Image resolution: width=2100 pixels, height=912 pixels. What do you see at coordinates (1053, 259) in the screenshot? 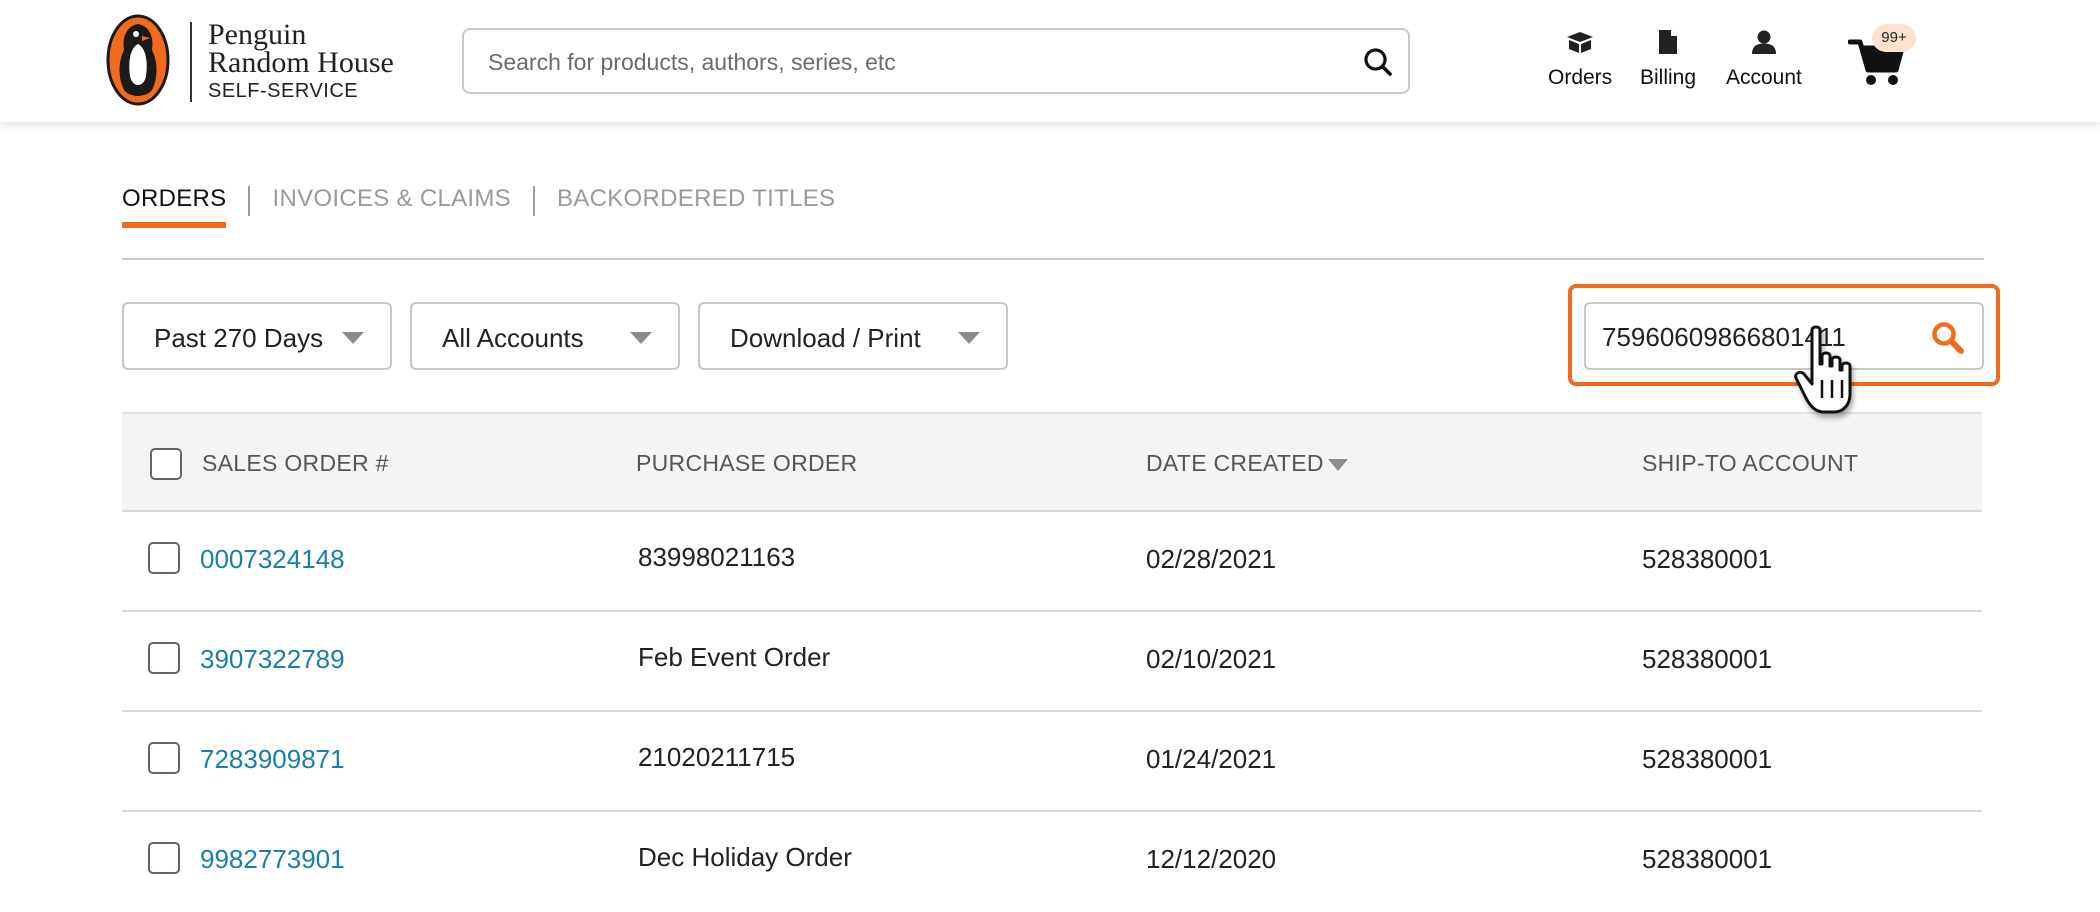
I see `tabs-divider` at bounding box center [1053, 259].